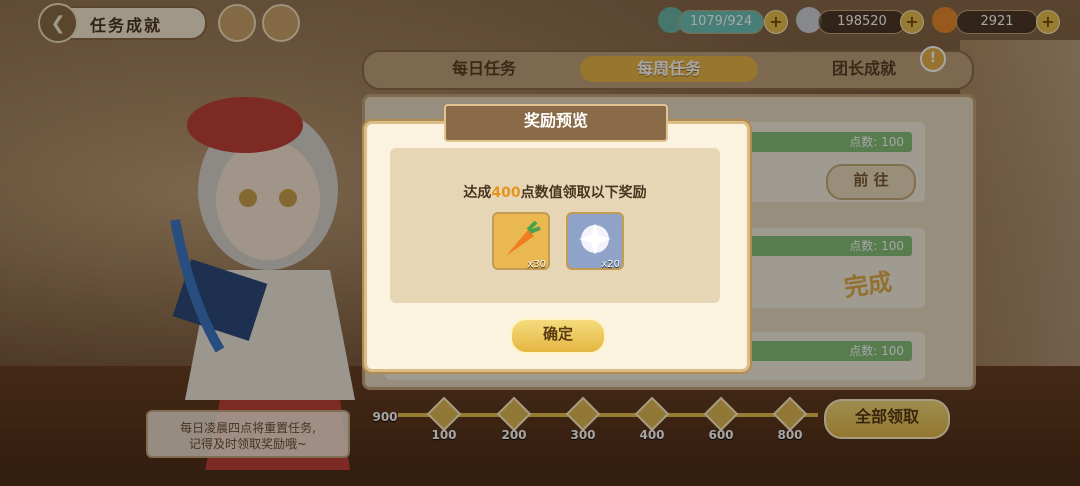 The width and height of the screenshot is (1080, 486). Describe the element at coordinates (610, 264) in the screenshot. I see `reward-count: x20` at that location.